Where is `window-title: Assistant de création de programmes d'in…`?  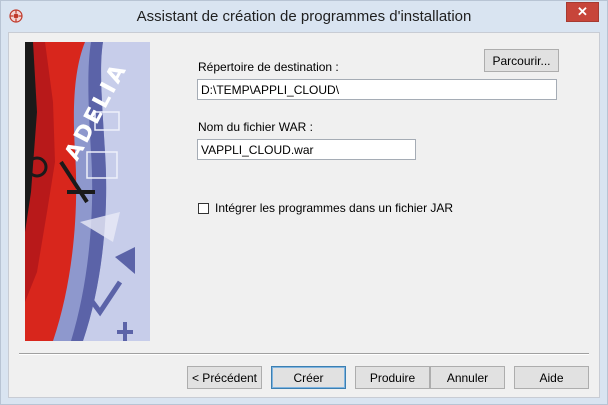 window-title: Assistant de création de programmes d'in… is located at coordinates (304, 16).